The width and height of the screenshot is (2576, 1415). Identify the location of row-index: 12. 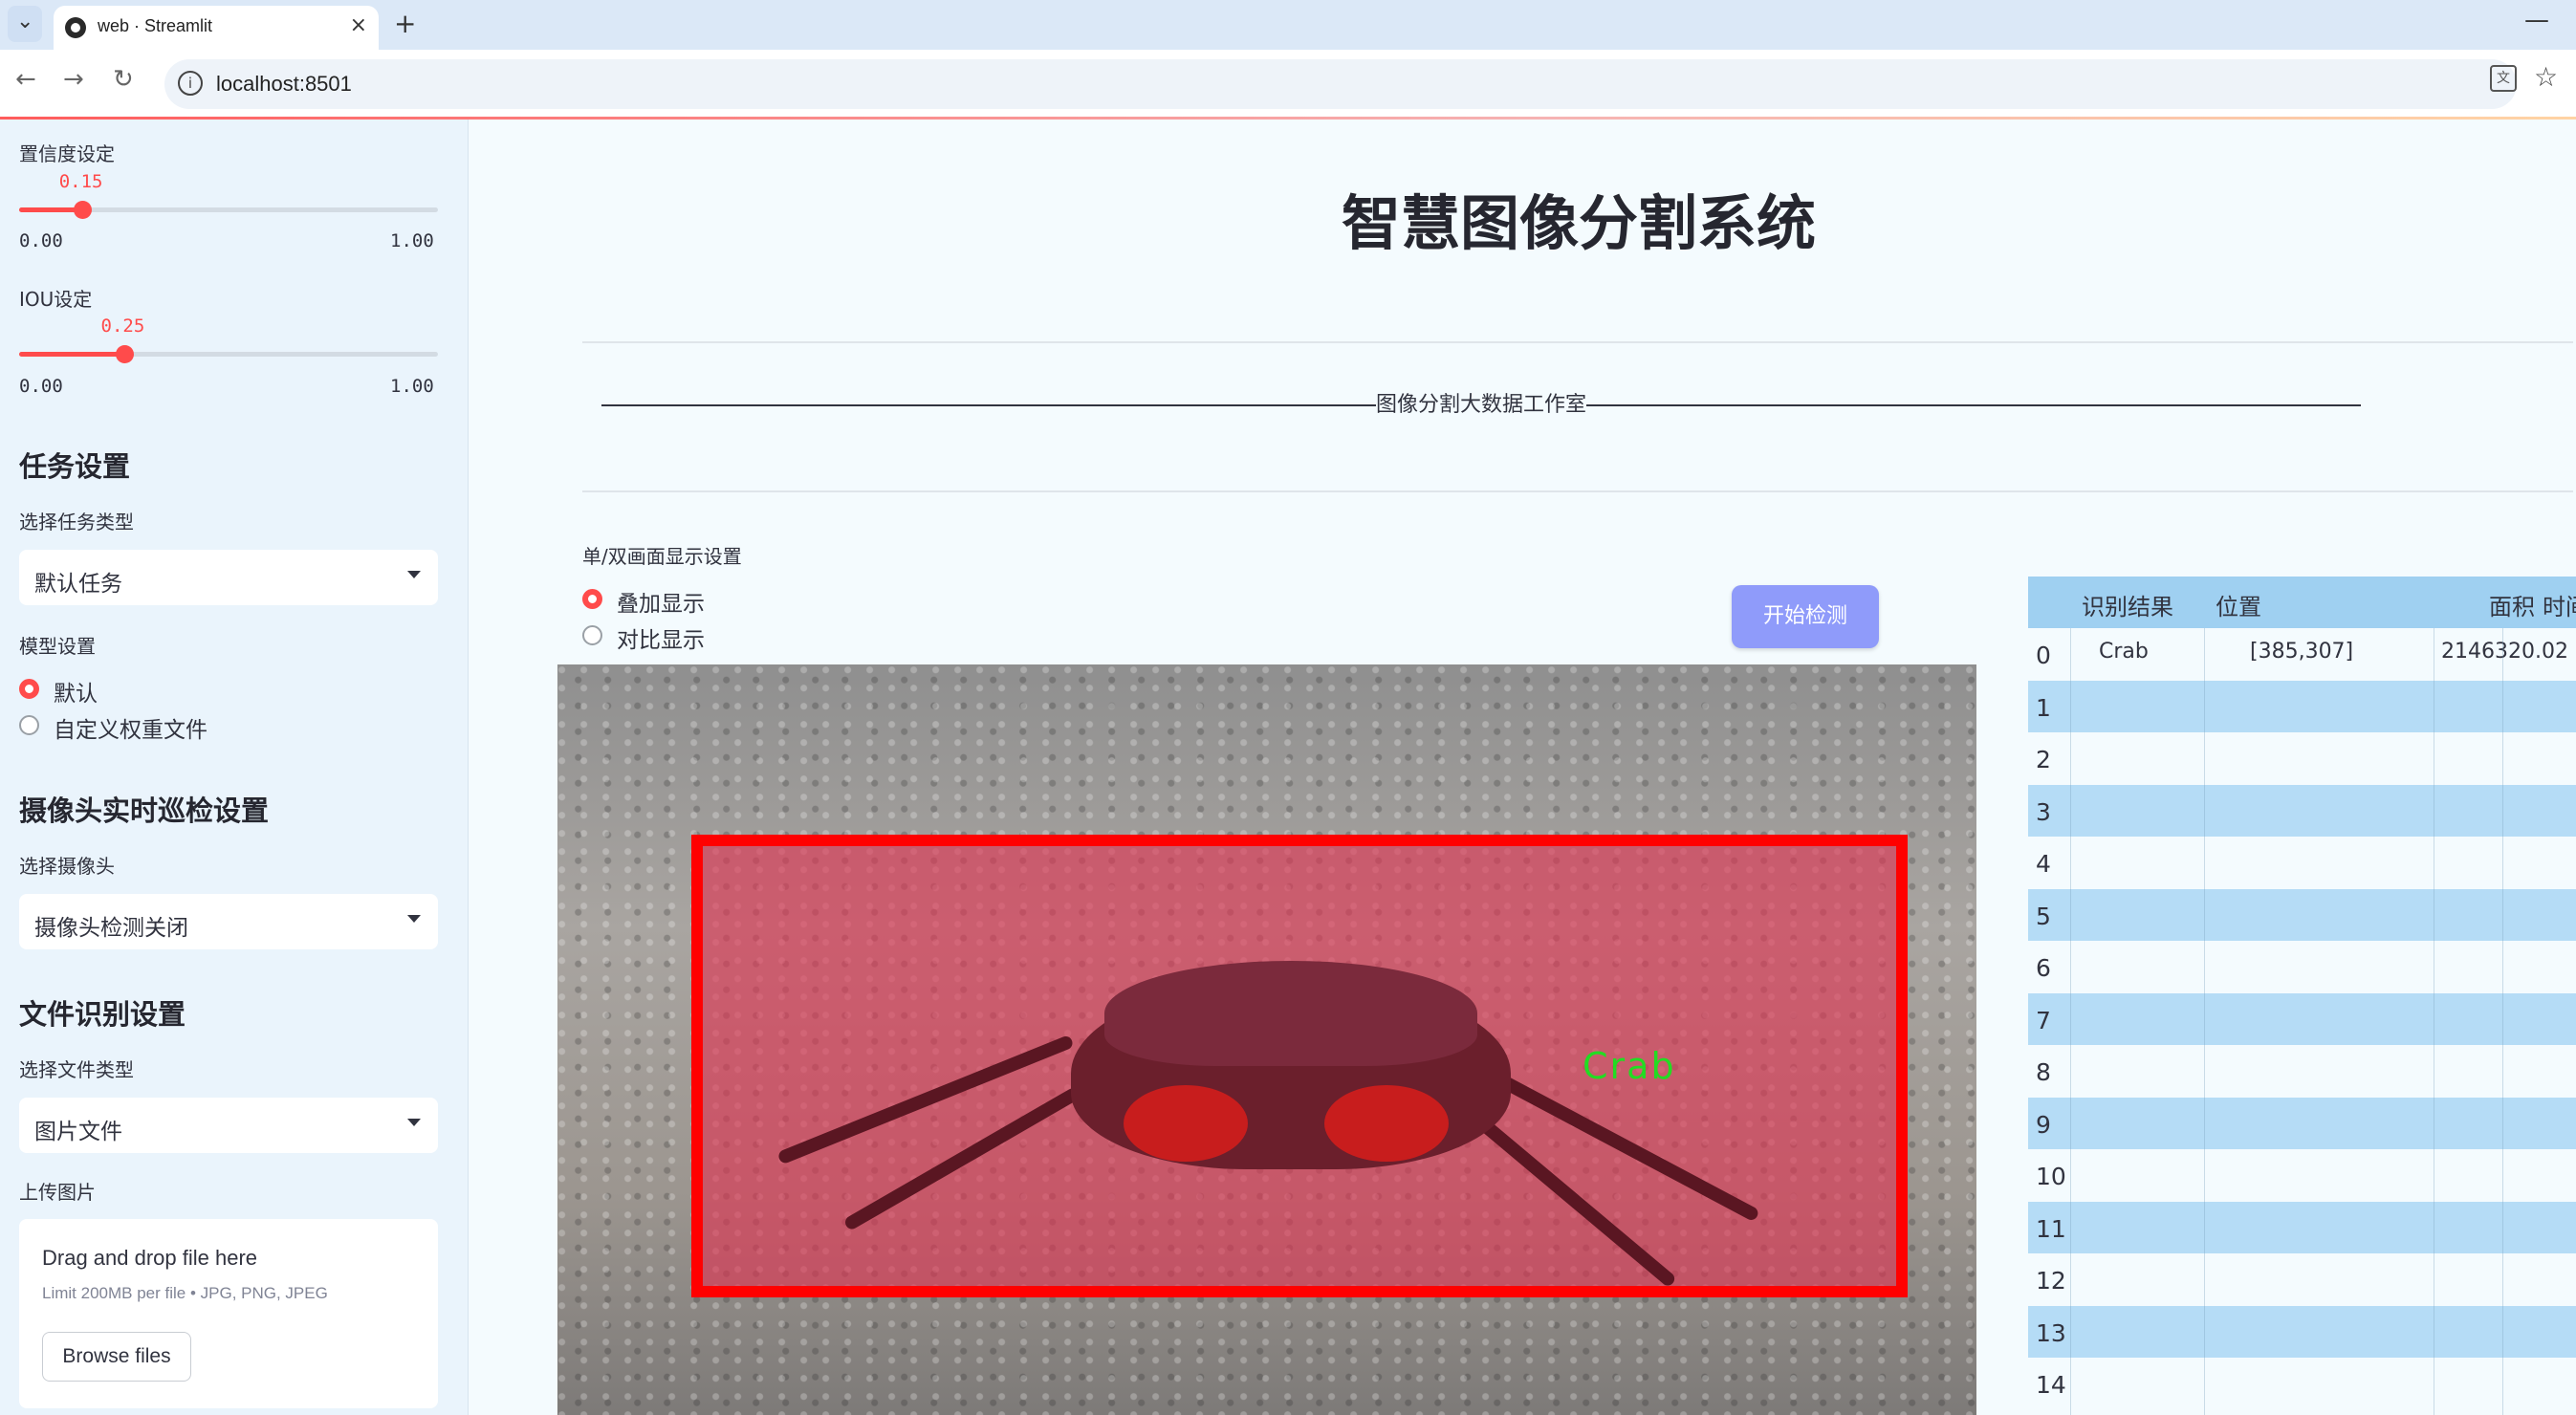
(2051, 1281).